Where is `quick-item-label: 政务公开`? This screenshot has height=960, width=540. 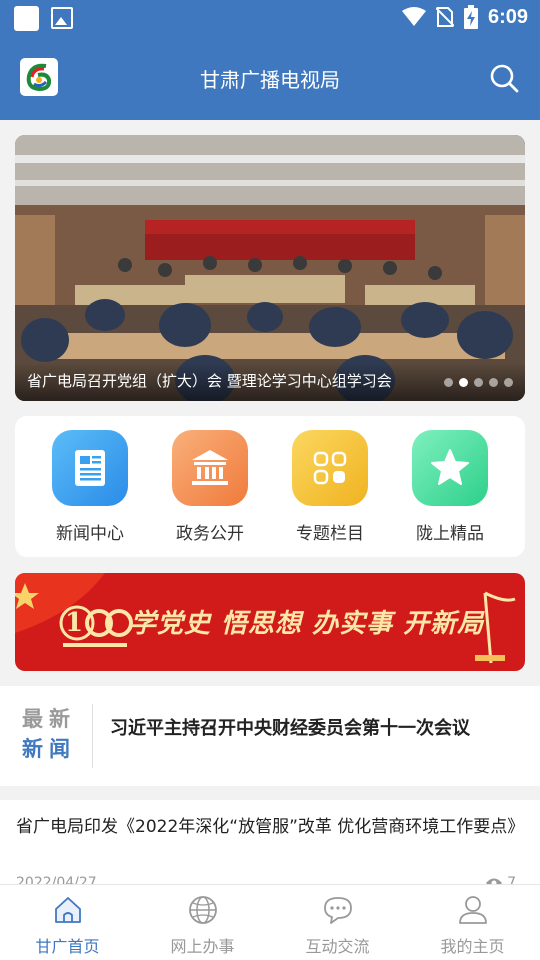 quick-item-label: 政务公开 is located at coordinates (210, 534).